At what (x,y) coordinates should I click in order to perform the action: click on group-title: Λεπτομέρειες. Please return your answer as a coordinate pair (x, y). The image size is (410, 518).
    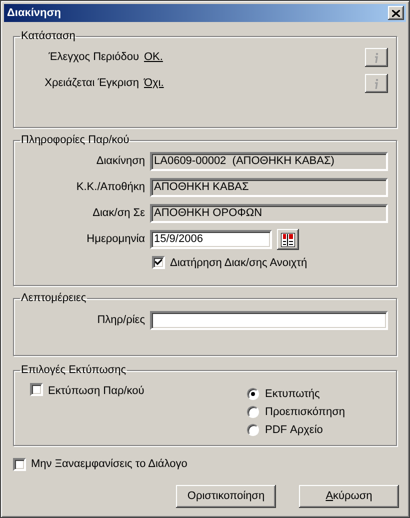
    Looking at the image, I should click on (54, 298).